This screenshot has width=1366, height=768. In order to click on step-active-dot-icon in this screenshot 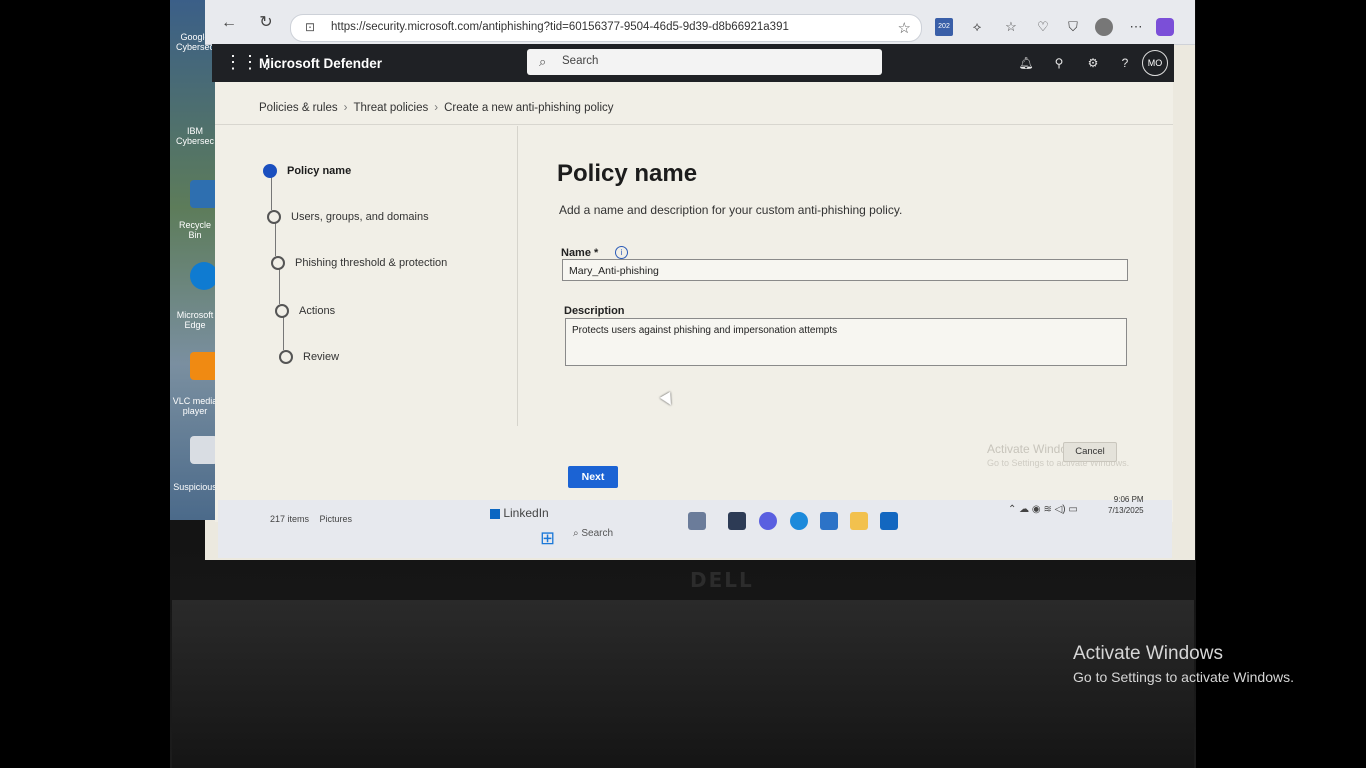, I will do `click(270, 171)`.